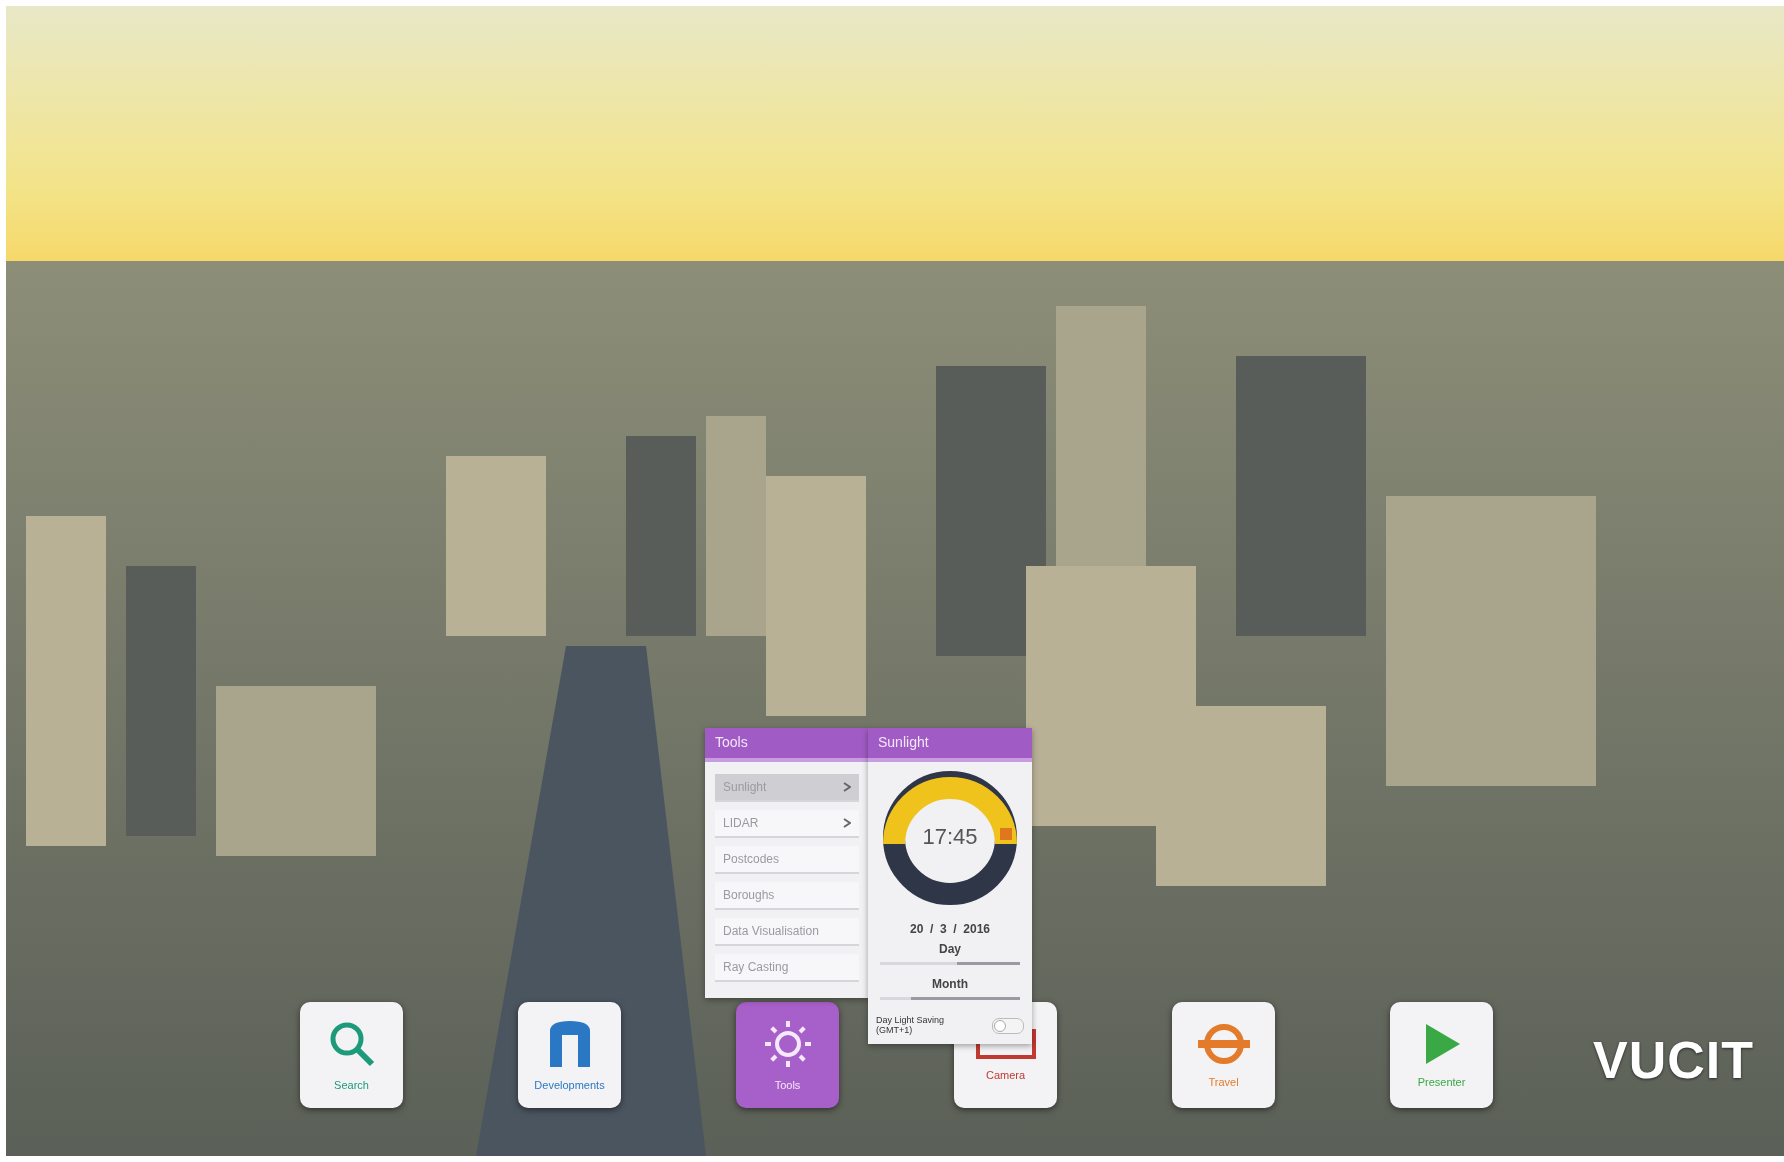  I want to click on camera-icon, so click(1005, 1044).